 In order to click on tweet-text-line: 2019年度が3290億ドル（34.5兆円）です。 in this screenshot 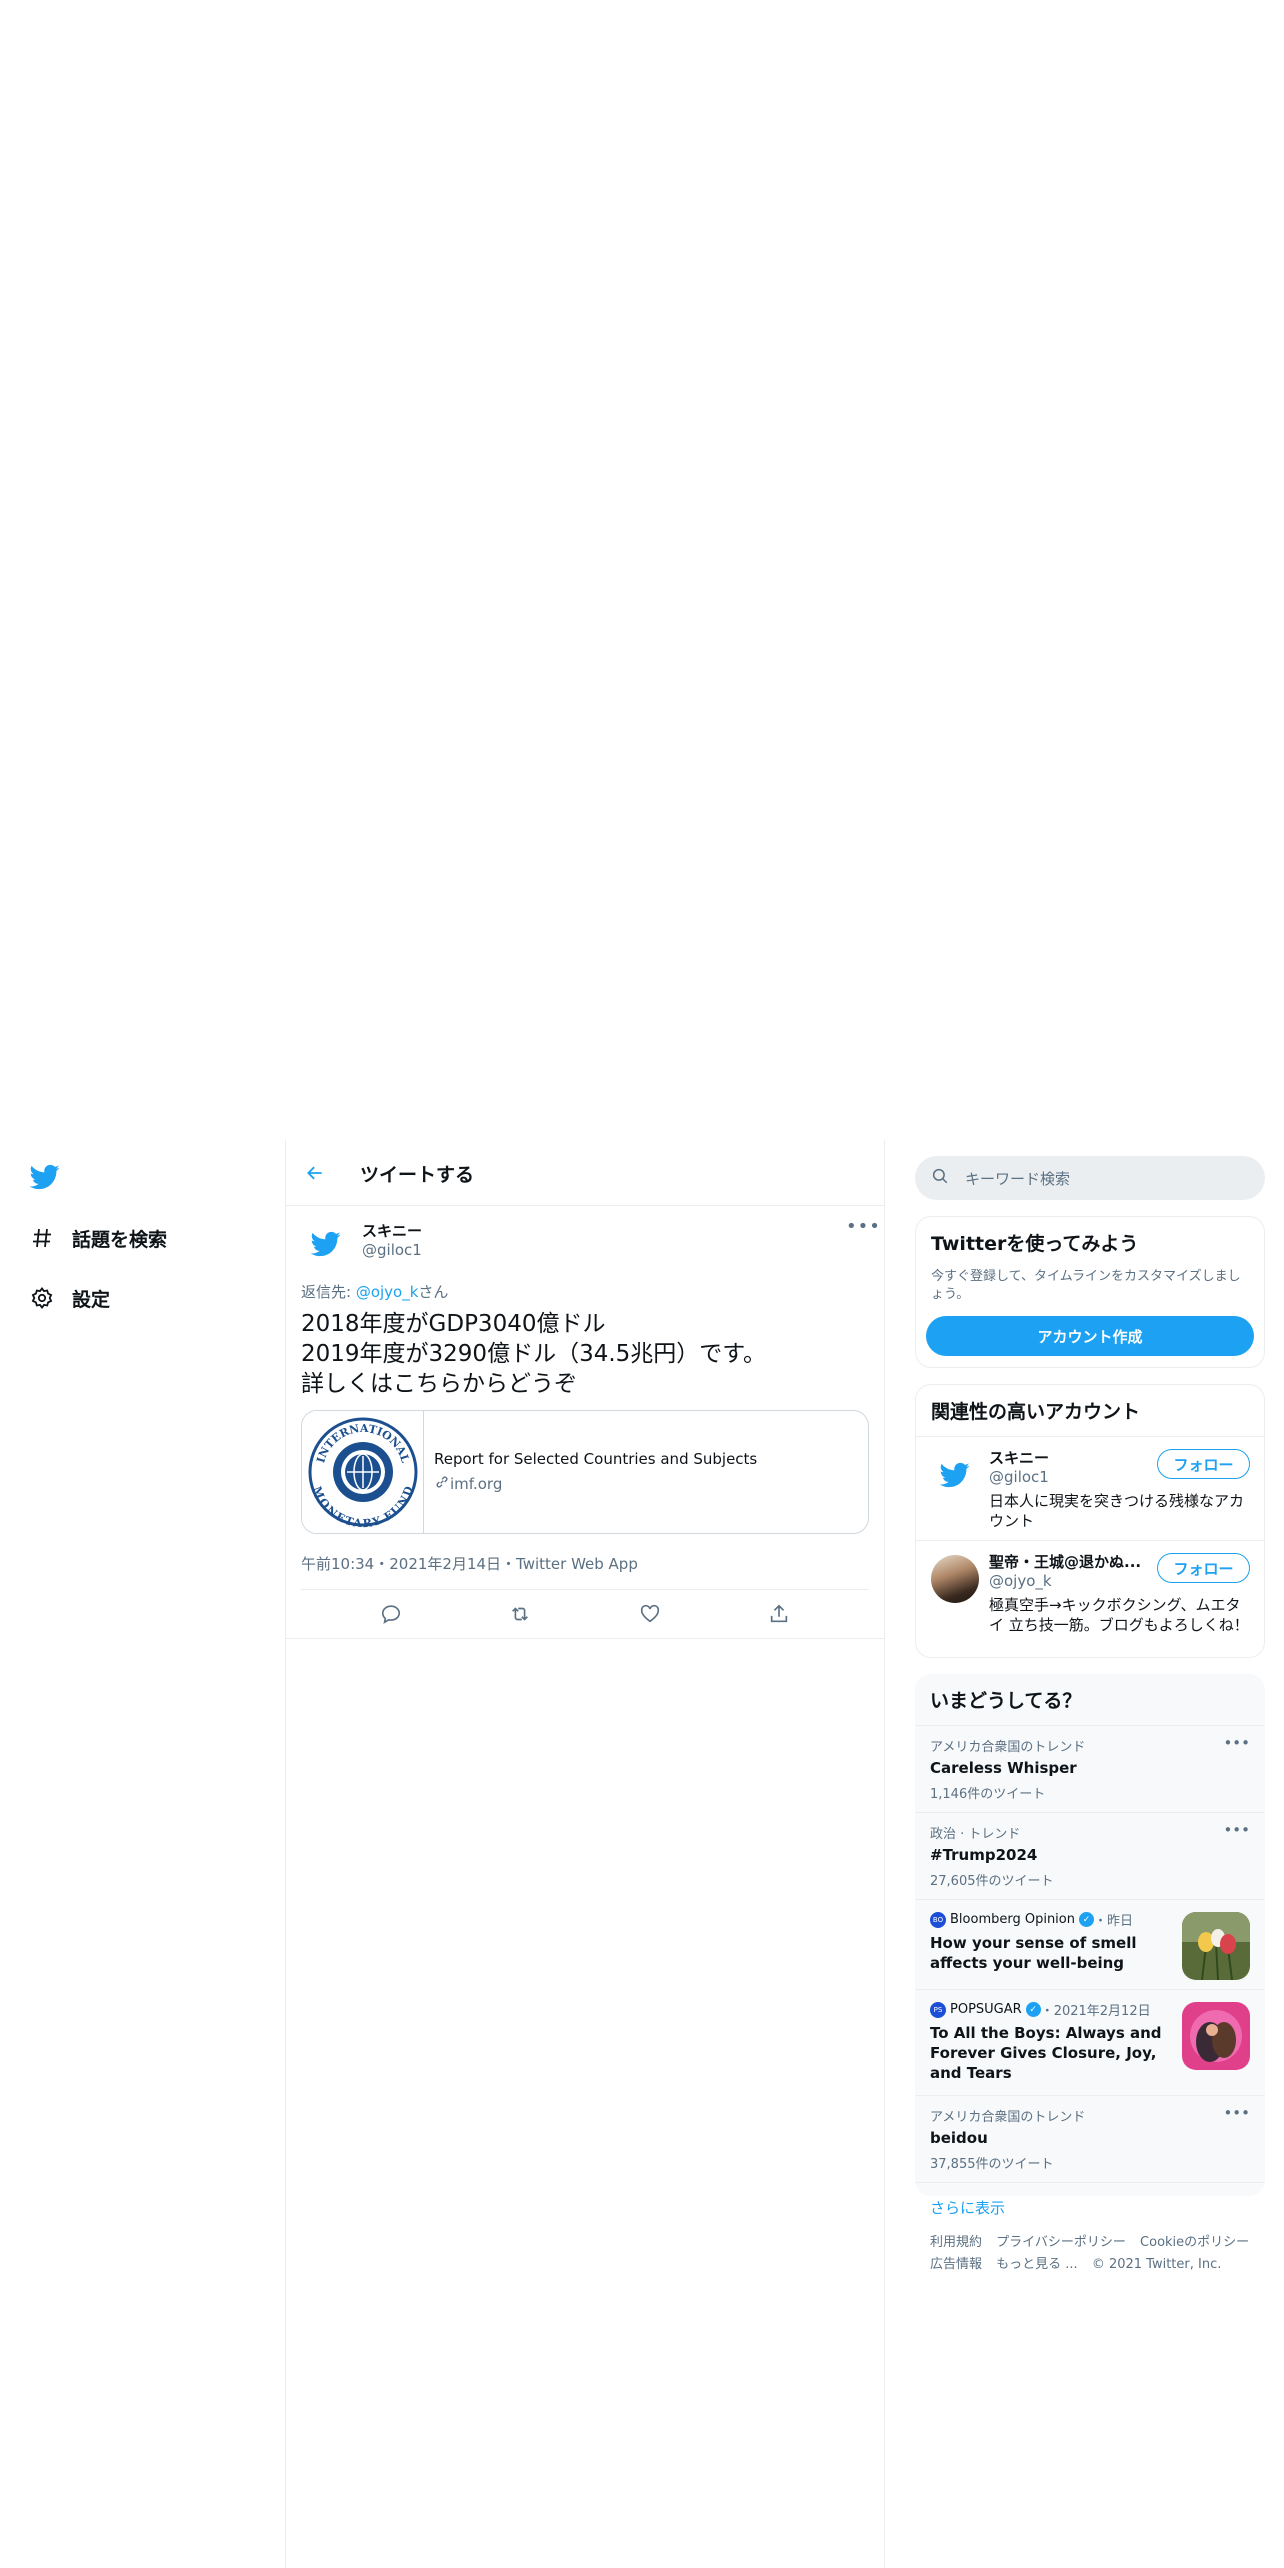, I will do `click(533, 1354)`.